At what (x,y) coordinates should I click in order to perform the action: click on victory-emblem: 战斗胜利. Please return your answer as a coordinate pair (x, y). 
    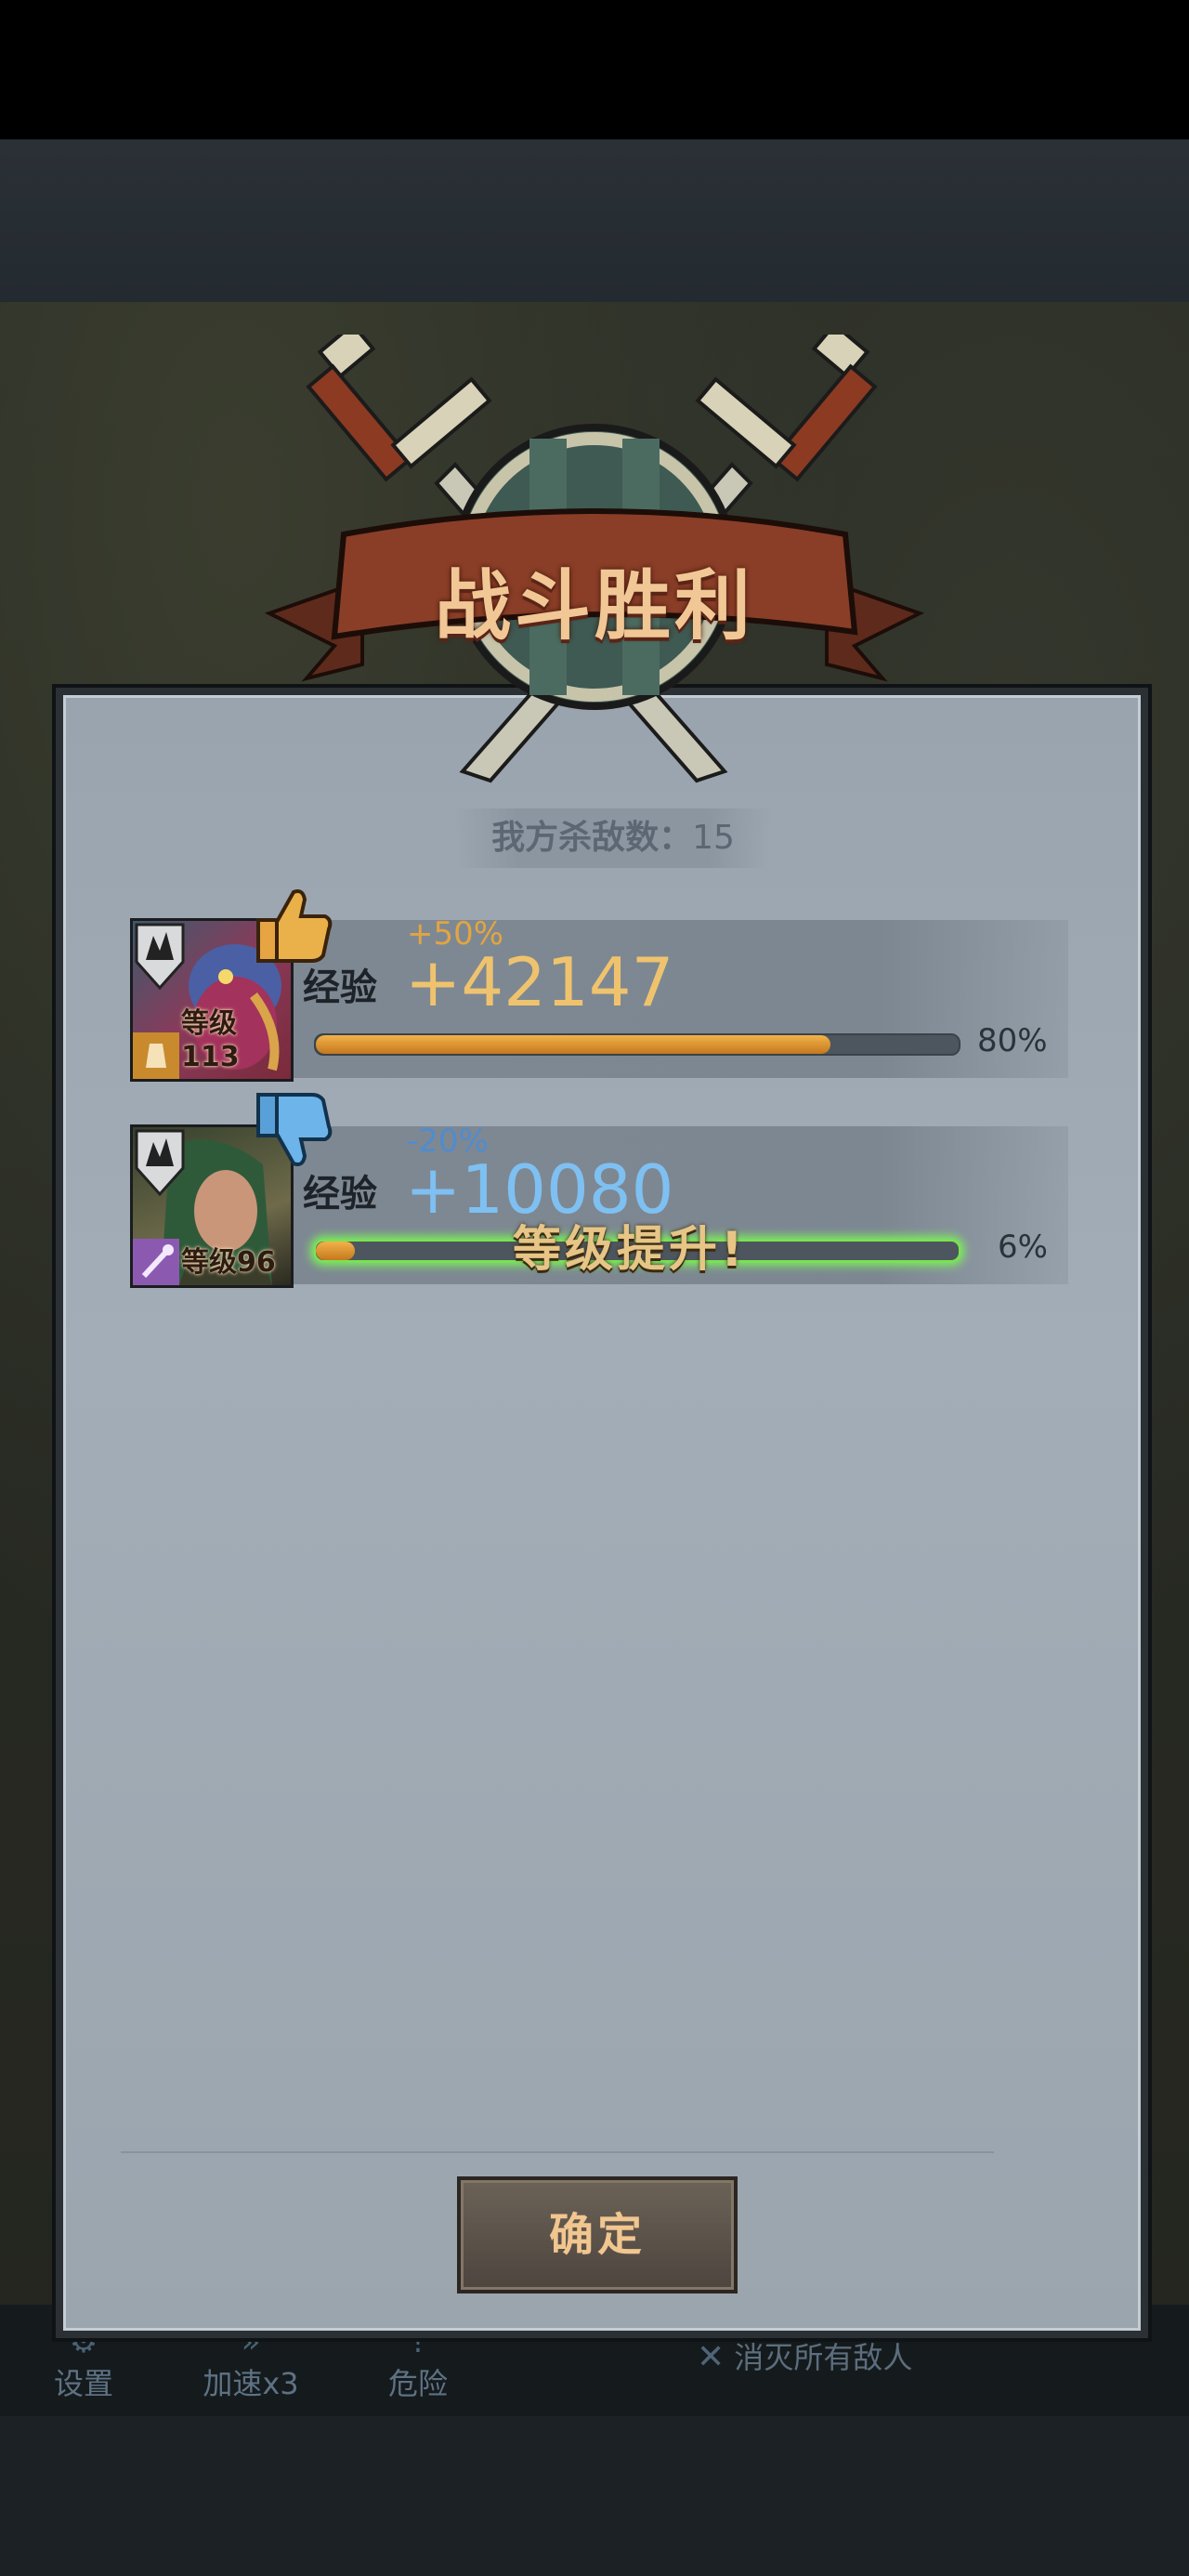
    Looking at the image, I should click on (594, 570).